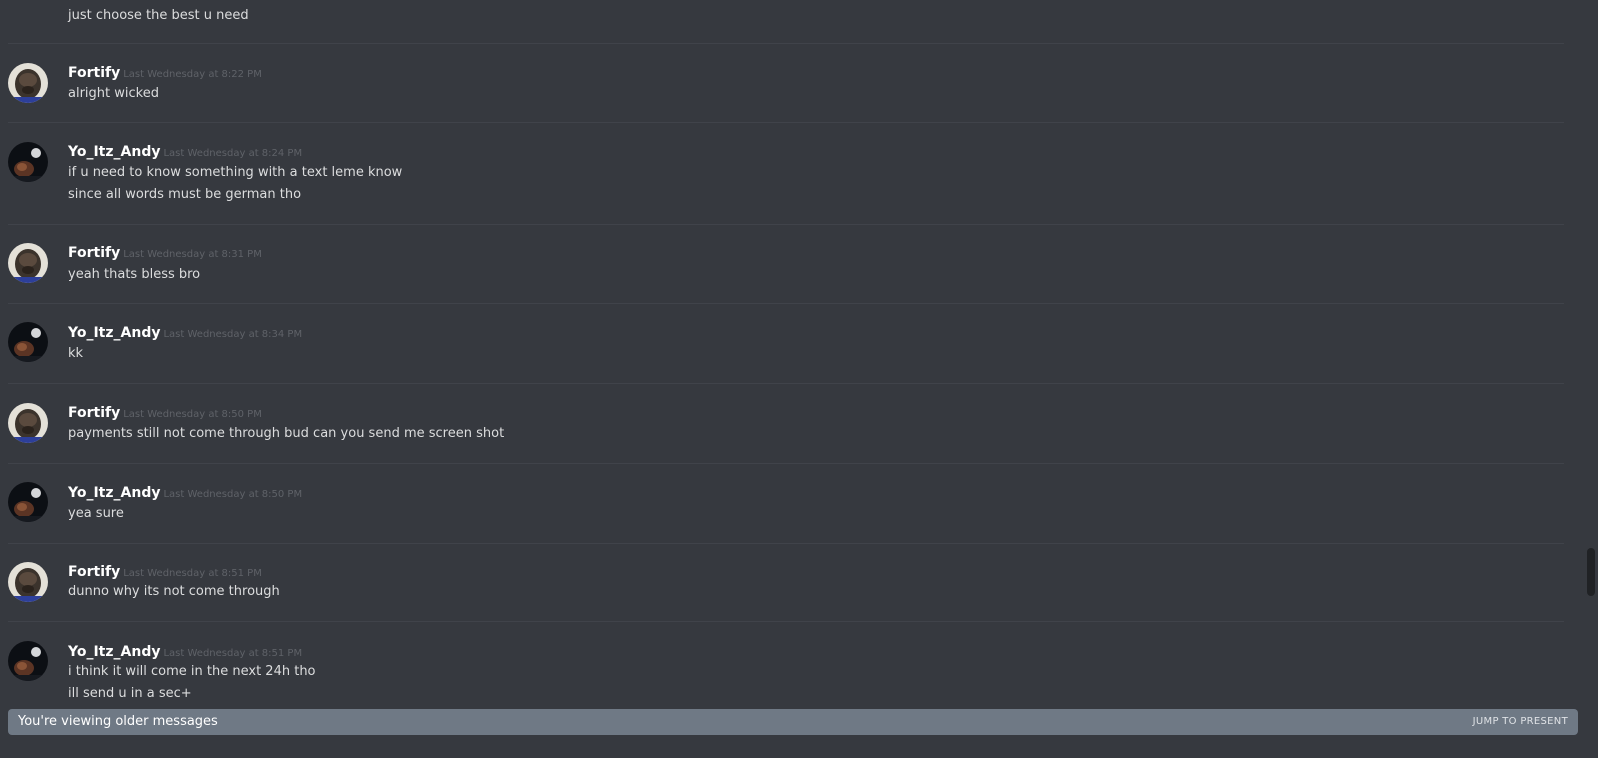 This screenshot has width=1598, height=758. I want to click on message-header: Yo_Itz_Andy Last Wednesday at 8:34 PM, so click(185, 333).